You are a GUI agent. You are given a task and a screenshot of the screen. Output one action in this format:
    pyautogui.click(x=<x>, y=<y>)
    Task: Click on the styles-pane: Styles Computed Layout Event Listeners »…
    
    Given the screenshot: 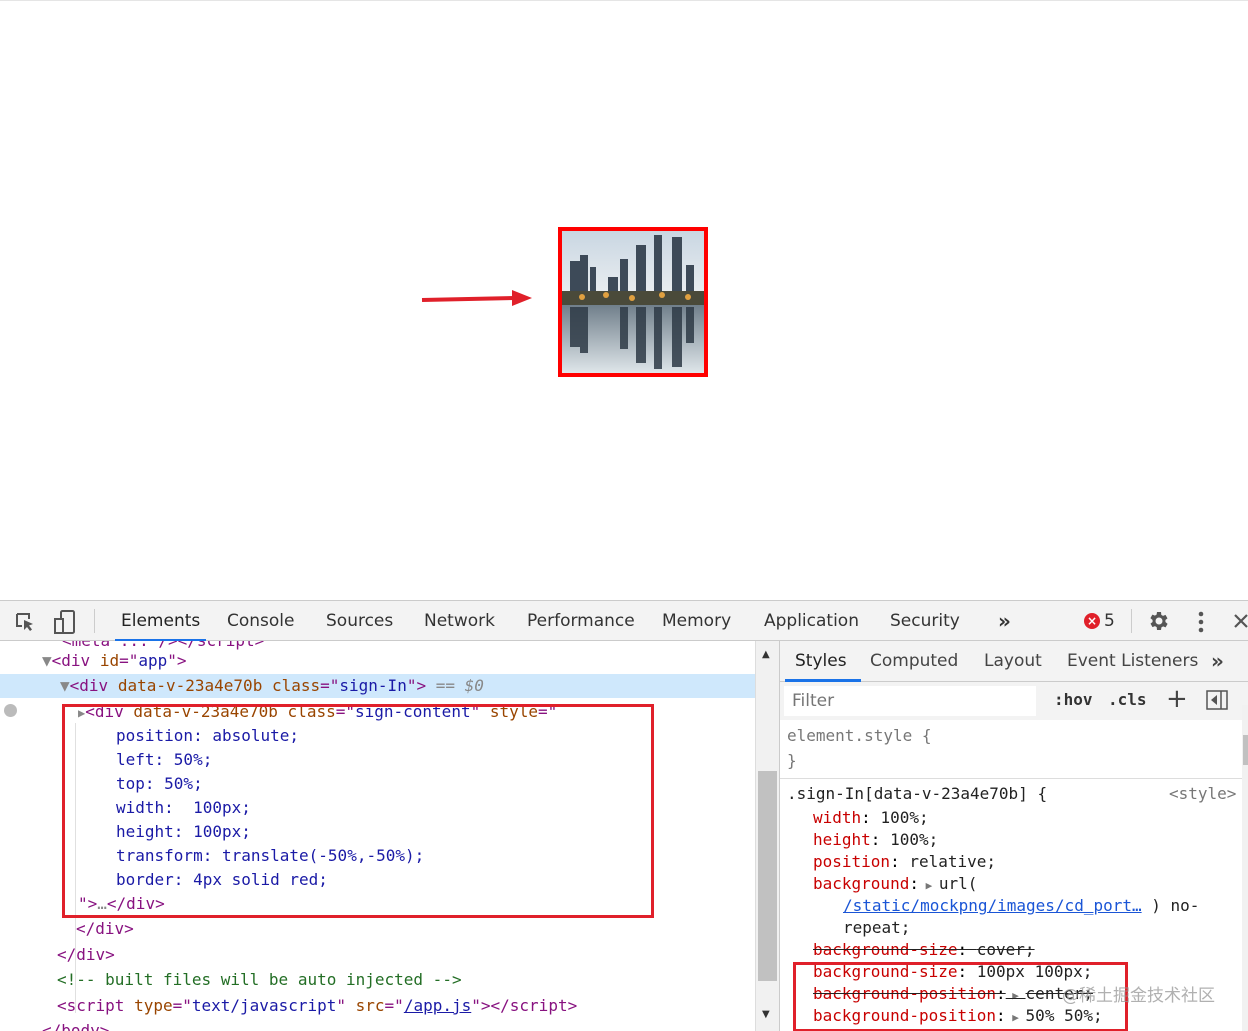 What is the action you would take?
    pyautogui.click(x=1013, y=836)
    